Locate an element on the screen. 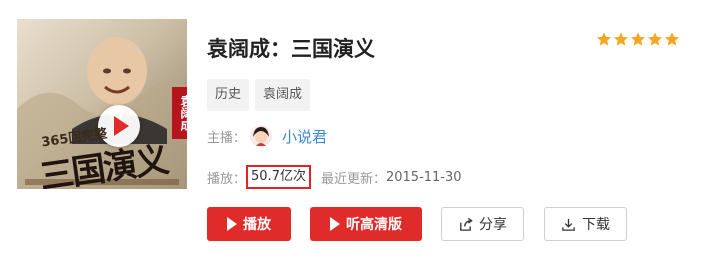 Image resolution: width=709 pixels, height=260 pixels. play-stats: 播放： 50.7亿次 最近更新： 2015-11-30 is located at coordinates (334, 177).